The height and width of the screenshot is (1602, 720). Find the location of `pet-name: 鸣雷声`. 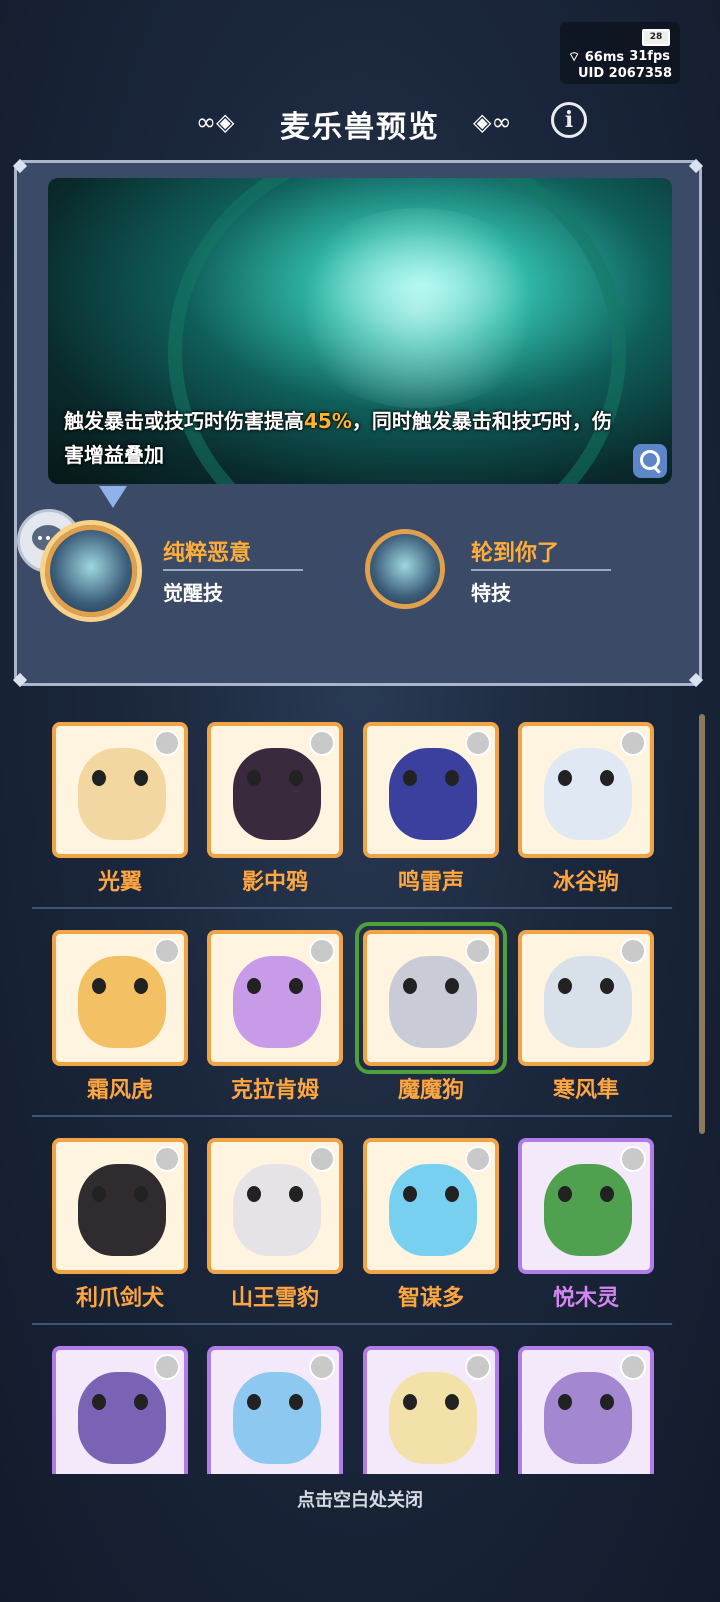

pet-name: 鸣雷声 is located at coordinates (430, 882).